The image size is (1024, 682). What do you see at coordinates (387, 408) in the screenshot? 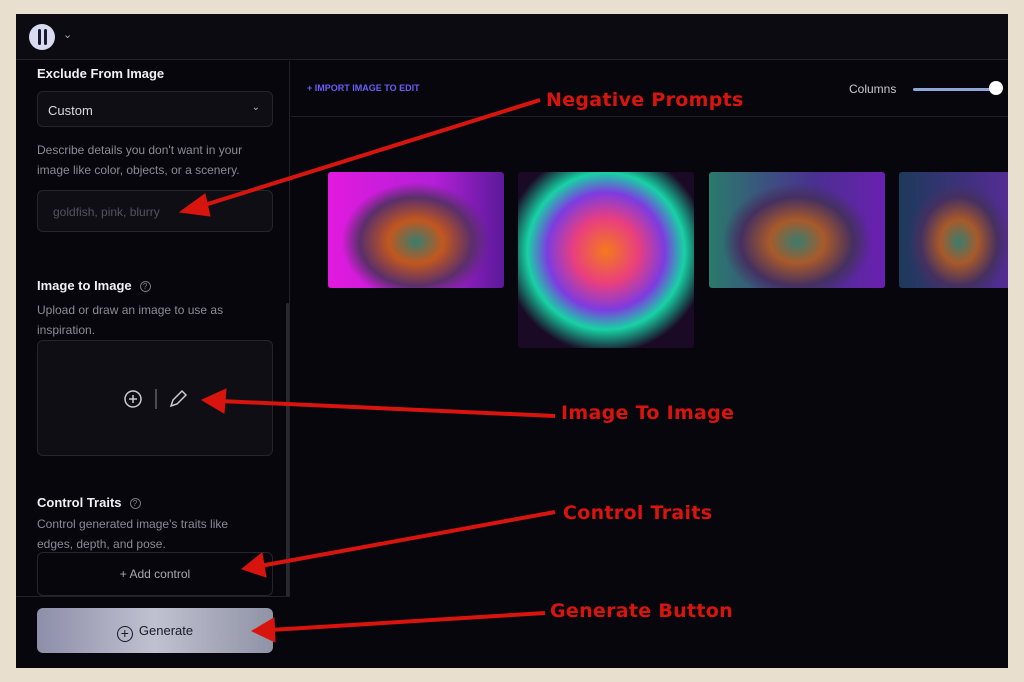
I see `arrow-img2img` at bounding box center [387, 408].